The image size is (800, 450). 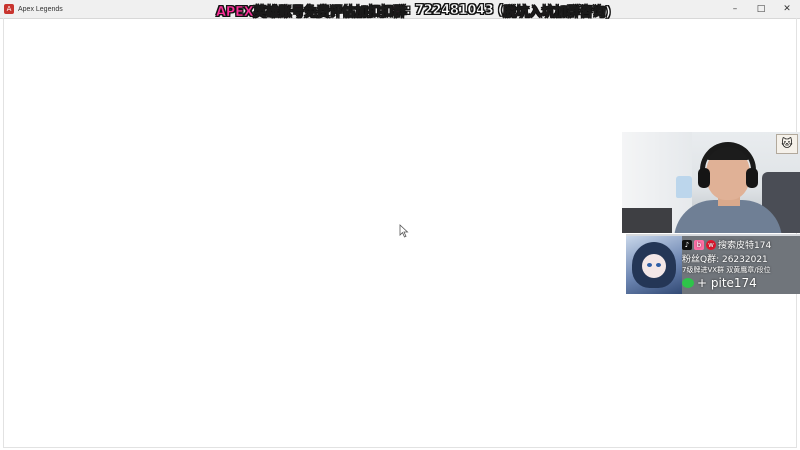 I want to click on banner-segment-4: : 722481043 (, so click(x=454, y=10).